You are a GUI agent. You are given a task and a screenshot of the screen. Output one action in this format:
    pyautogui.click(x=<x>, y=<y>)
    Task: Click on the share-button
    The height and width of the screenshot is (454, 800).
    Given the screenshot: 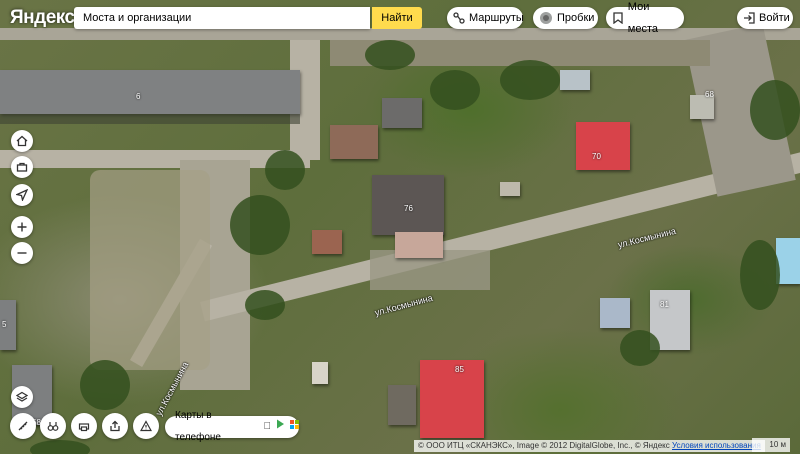 What is the action you would take?
    pyautogui.click(x=115, y=426)
    